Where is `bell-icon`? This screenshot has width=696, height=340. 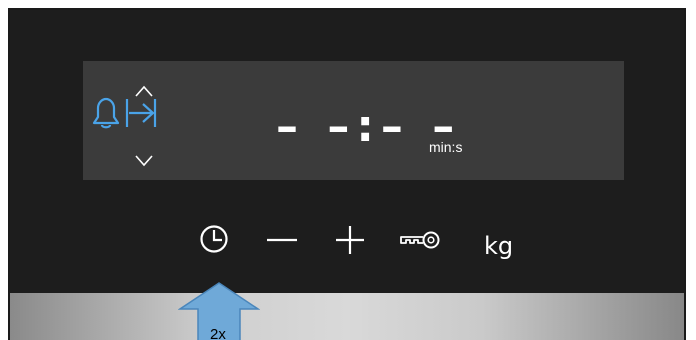
bell-icon is located at coordinates (127, 113).